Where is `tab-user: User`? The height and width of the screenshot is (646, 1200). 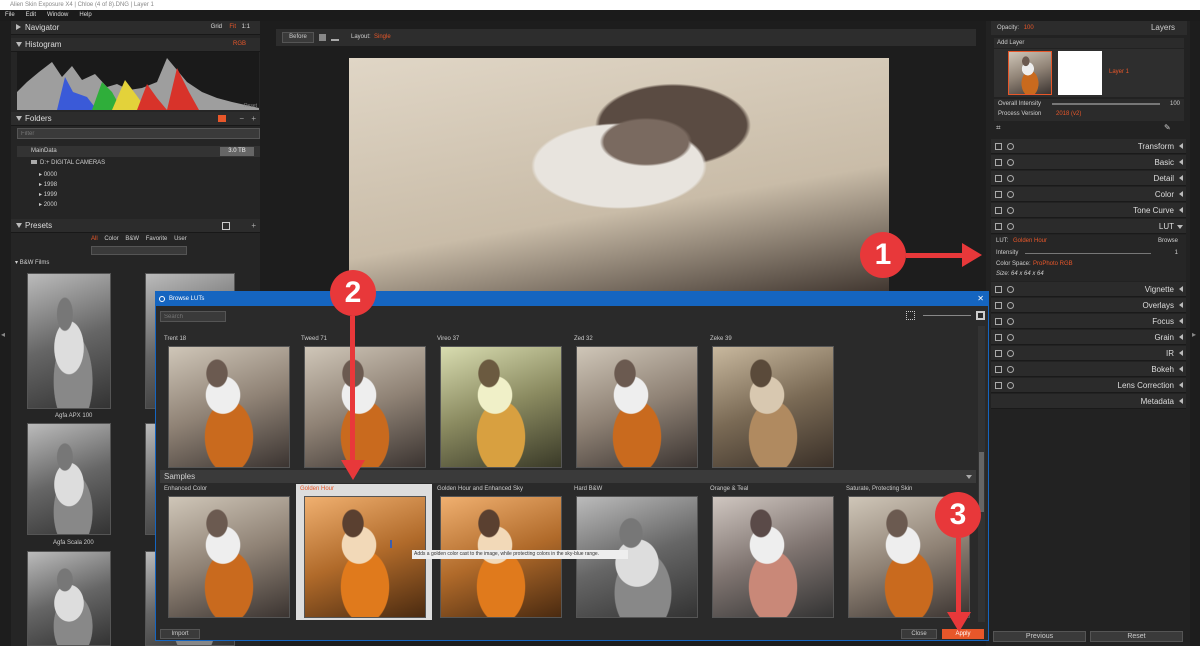 tab-user: User is located at coordinates (180, 239).